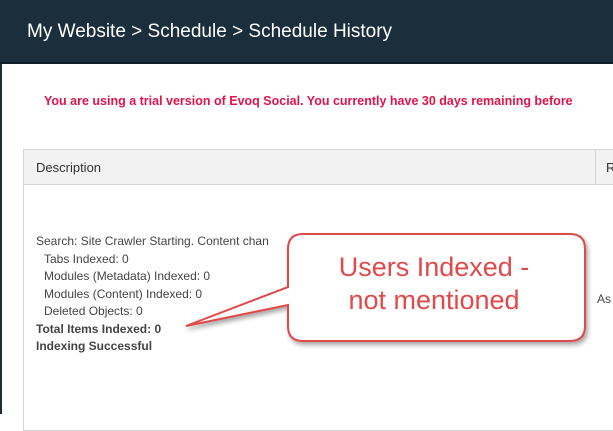  Describe the element at coordinates (318, 167) in the screenshot. I see `table-header: Description R` at that location.